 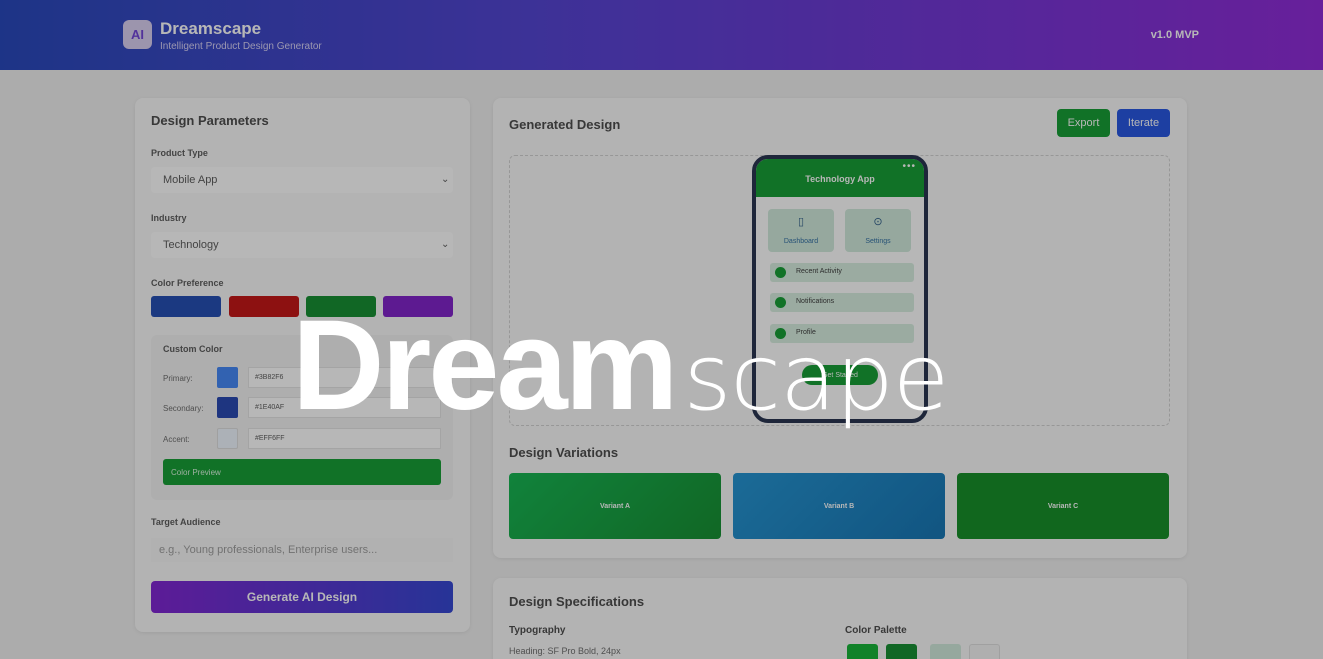 I want to click on brand-wordmark-light: scape, so click(x=816, y=377).